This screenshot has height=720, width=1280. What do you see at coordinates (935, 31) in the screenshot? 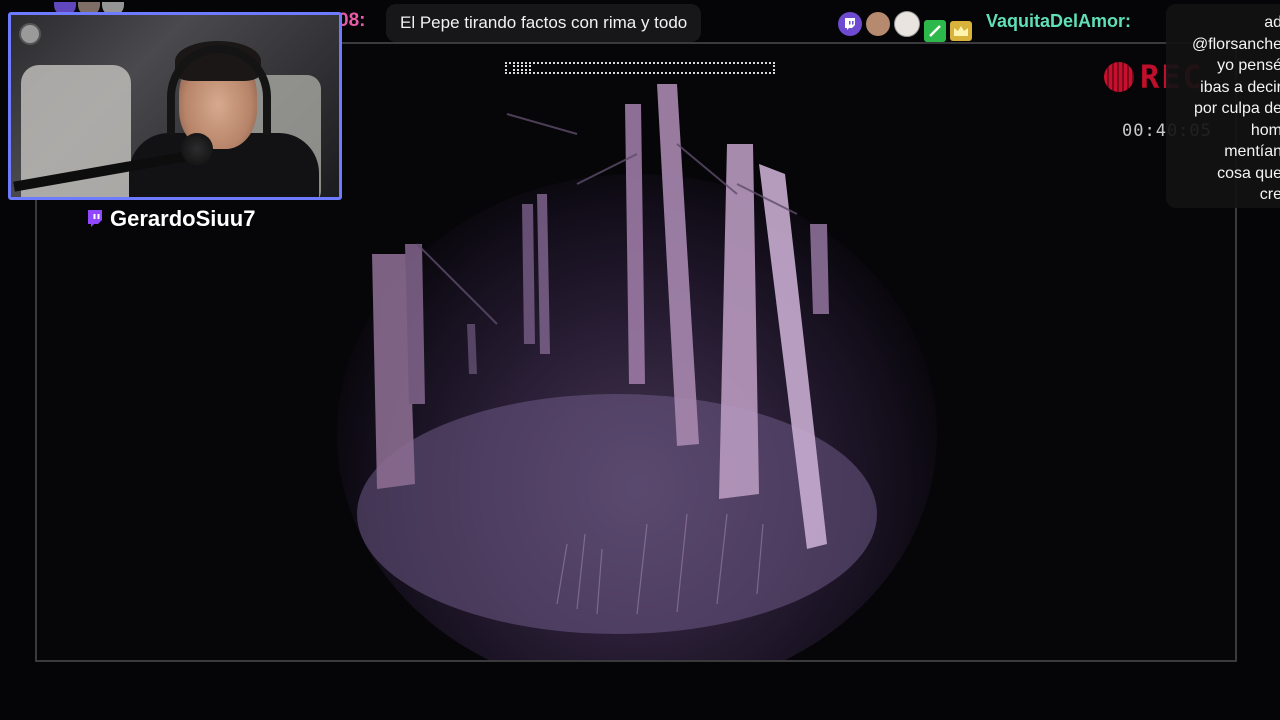
I see `sword-badge-icon` at bounding box center [935, 31].